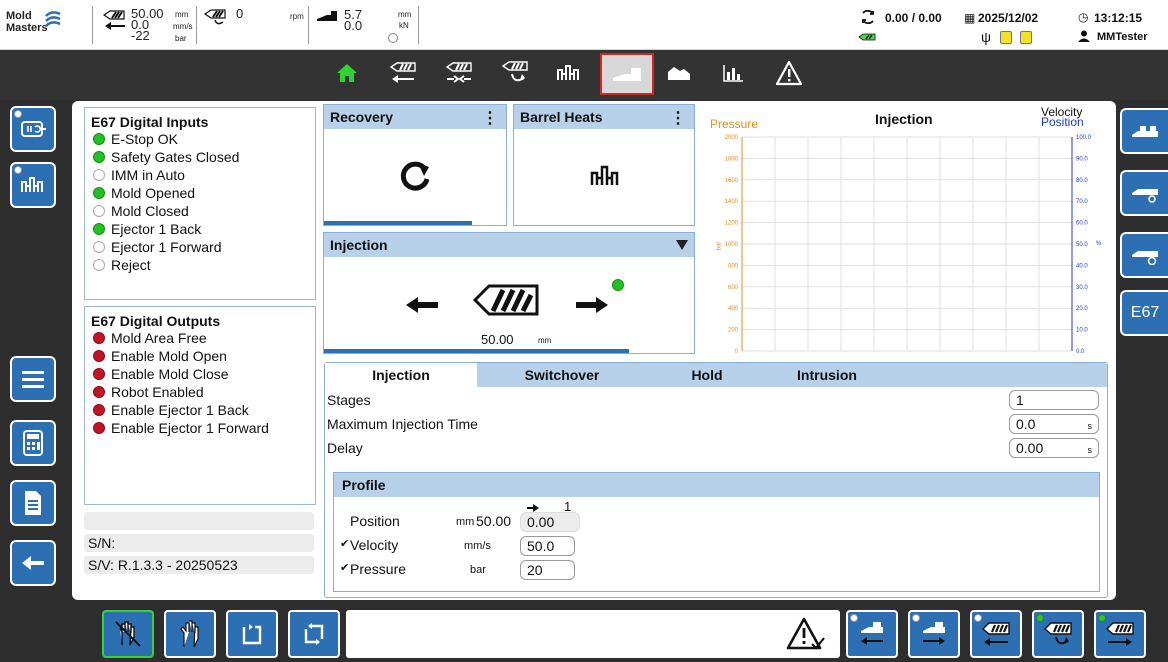 The height and width of the screenshot is (662, 1168). Describe the element at coordinates (398, 223) in the screenshot. I see `recovery-progress` at that location.